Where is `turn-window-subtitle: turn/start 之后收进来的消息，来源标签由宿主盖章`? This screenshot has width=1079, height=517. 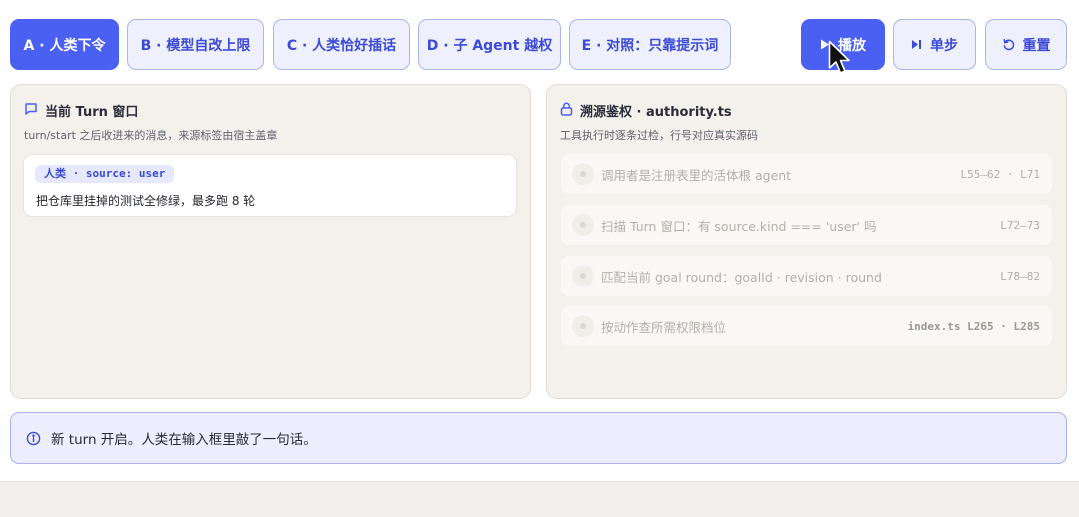
turn-window-subtitle: turn/start 之后收进来的消息，来源标签由宿主盖章 is located at coordinates (151, 135).